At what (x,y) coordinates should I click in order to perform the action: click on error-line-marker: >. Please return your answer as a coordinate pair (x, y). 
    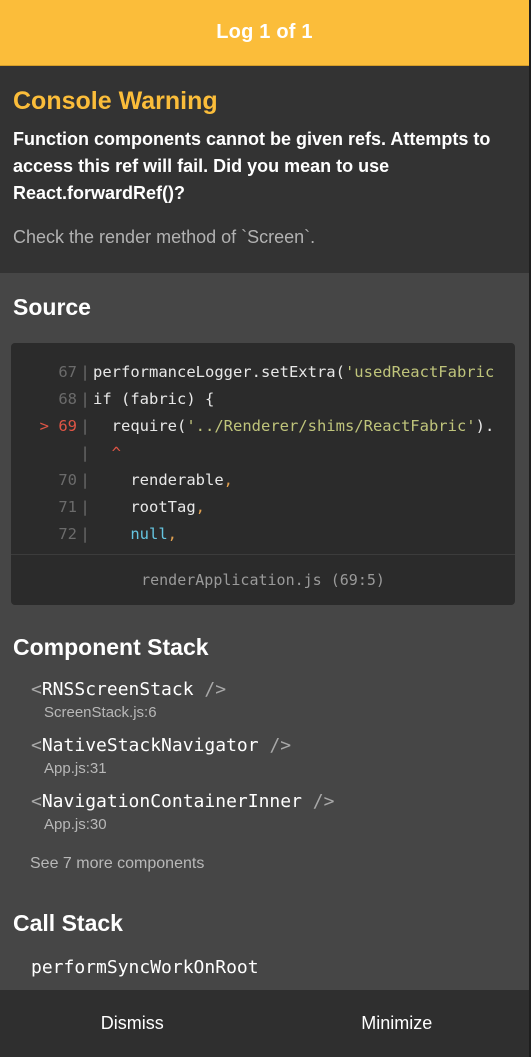
    Looking at the image, I should click on (44, 426).